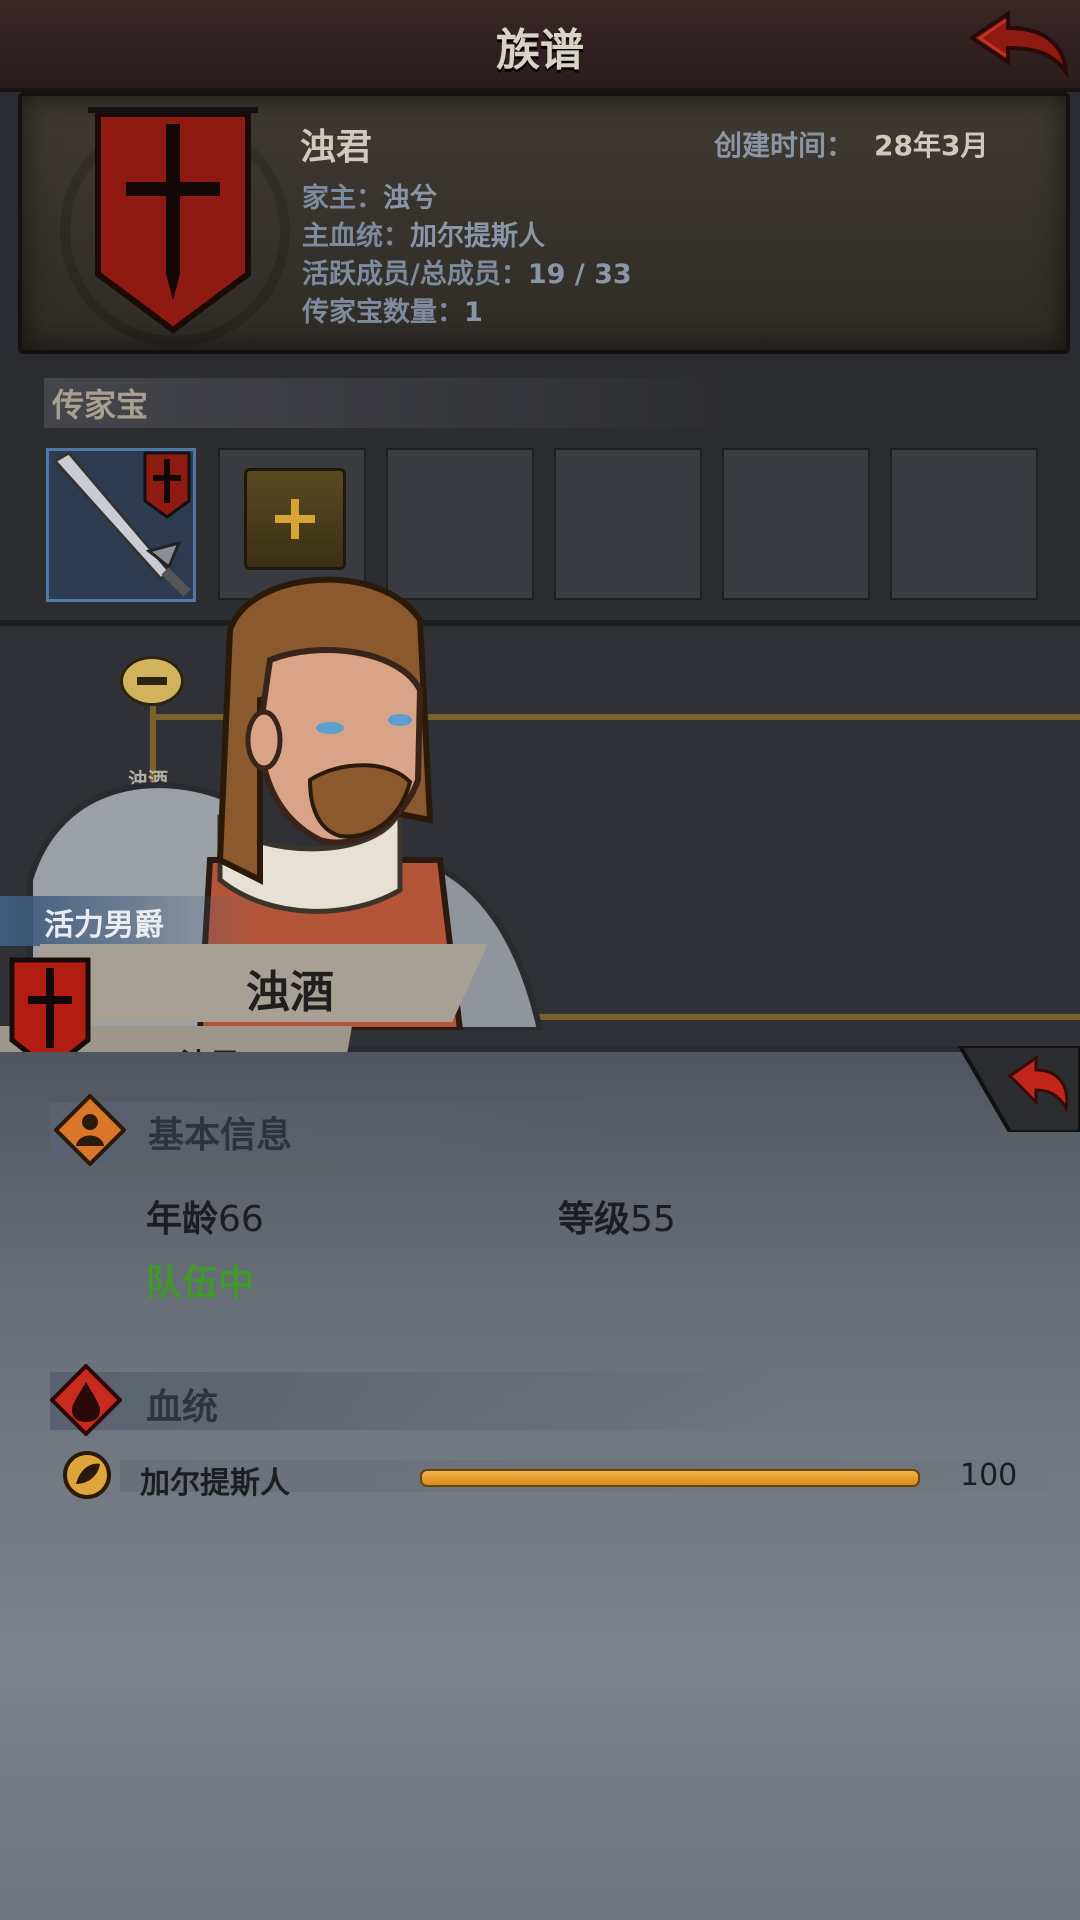 The image size is (1080, 1920). Describe the element at coordinates (931, 145) in the screenshot. I see `created-value: 28年3月` at that location.